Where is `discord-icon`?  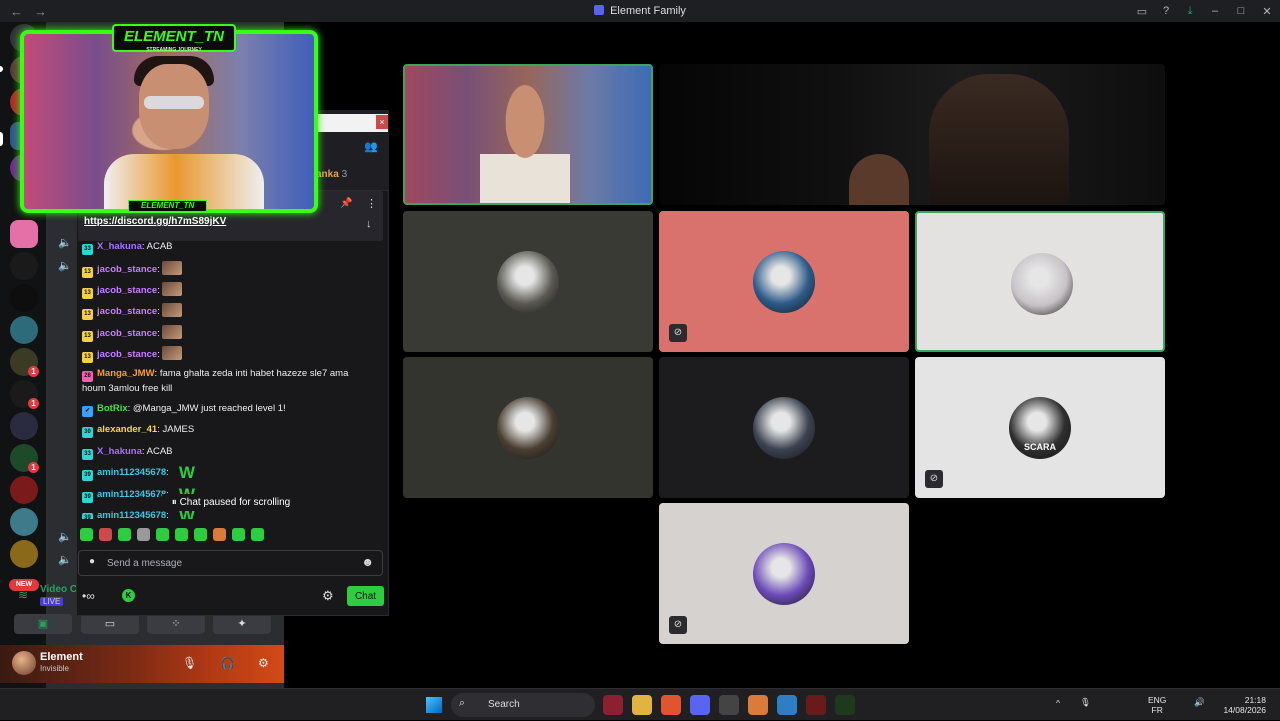 discord-icon is located at coordinates (700, 705).